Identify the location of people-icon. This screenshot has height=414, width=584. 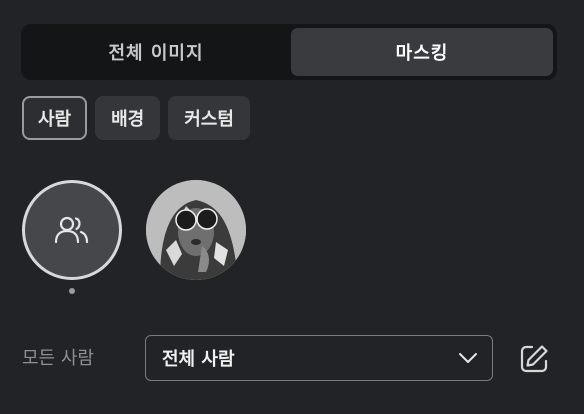
(71, 230).